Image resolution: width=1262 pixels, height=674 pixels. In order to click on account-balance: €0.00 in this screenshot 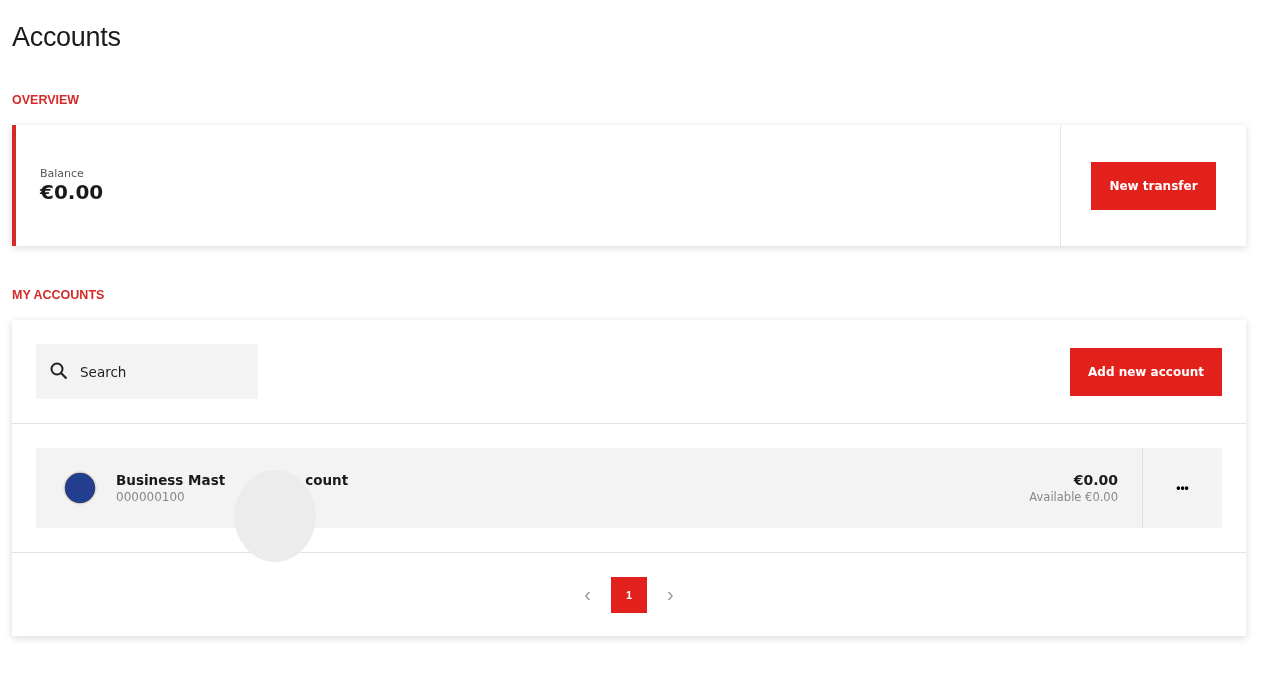, I will do `click(1095, 480)`.